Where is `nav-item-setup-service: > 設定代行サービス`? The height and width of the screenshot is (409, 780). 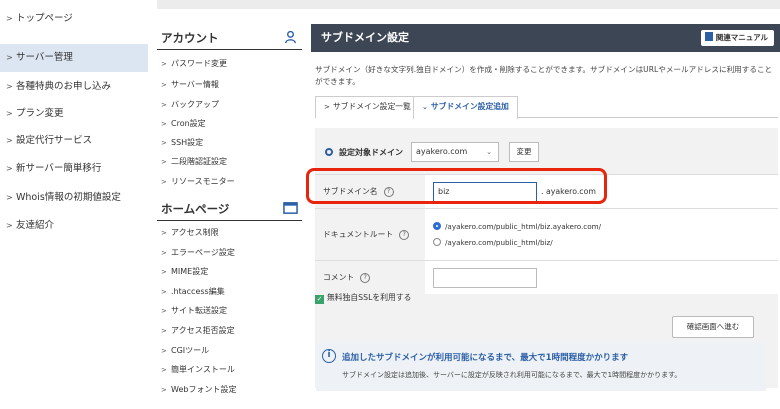 nav-item-setup-service: > 設定代行サービス is located at coordinates (74, 141).